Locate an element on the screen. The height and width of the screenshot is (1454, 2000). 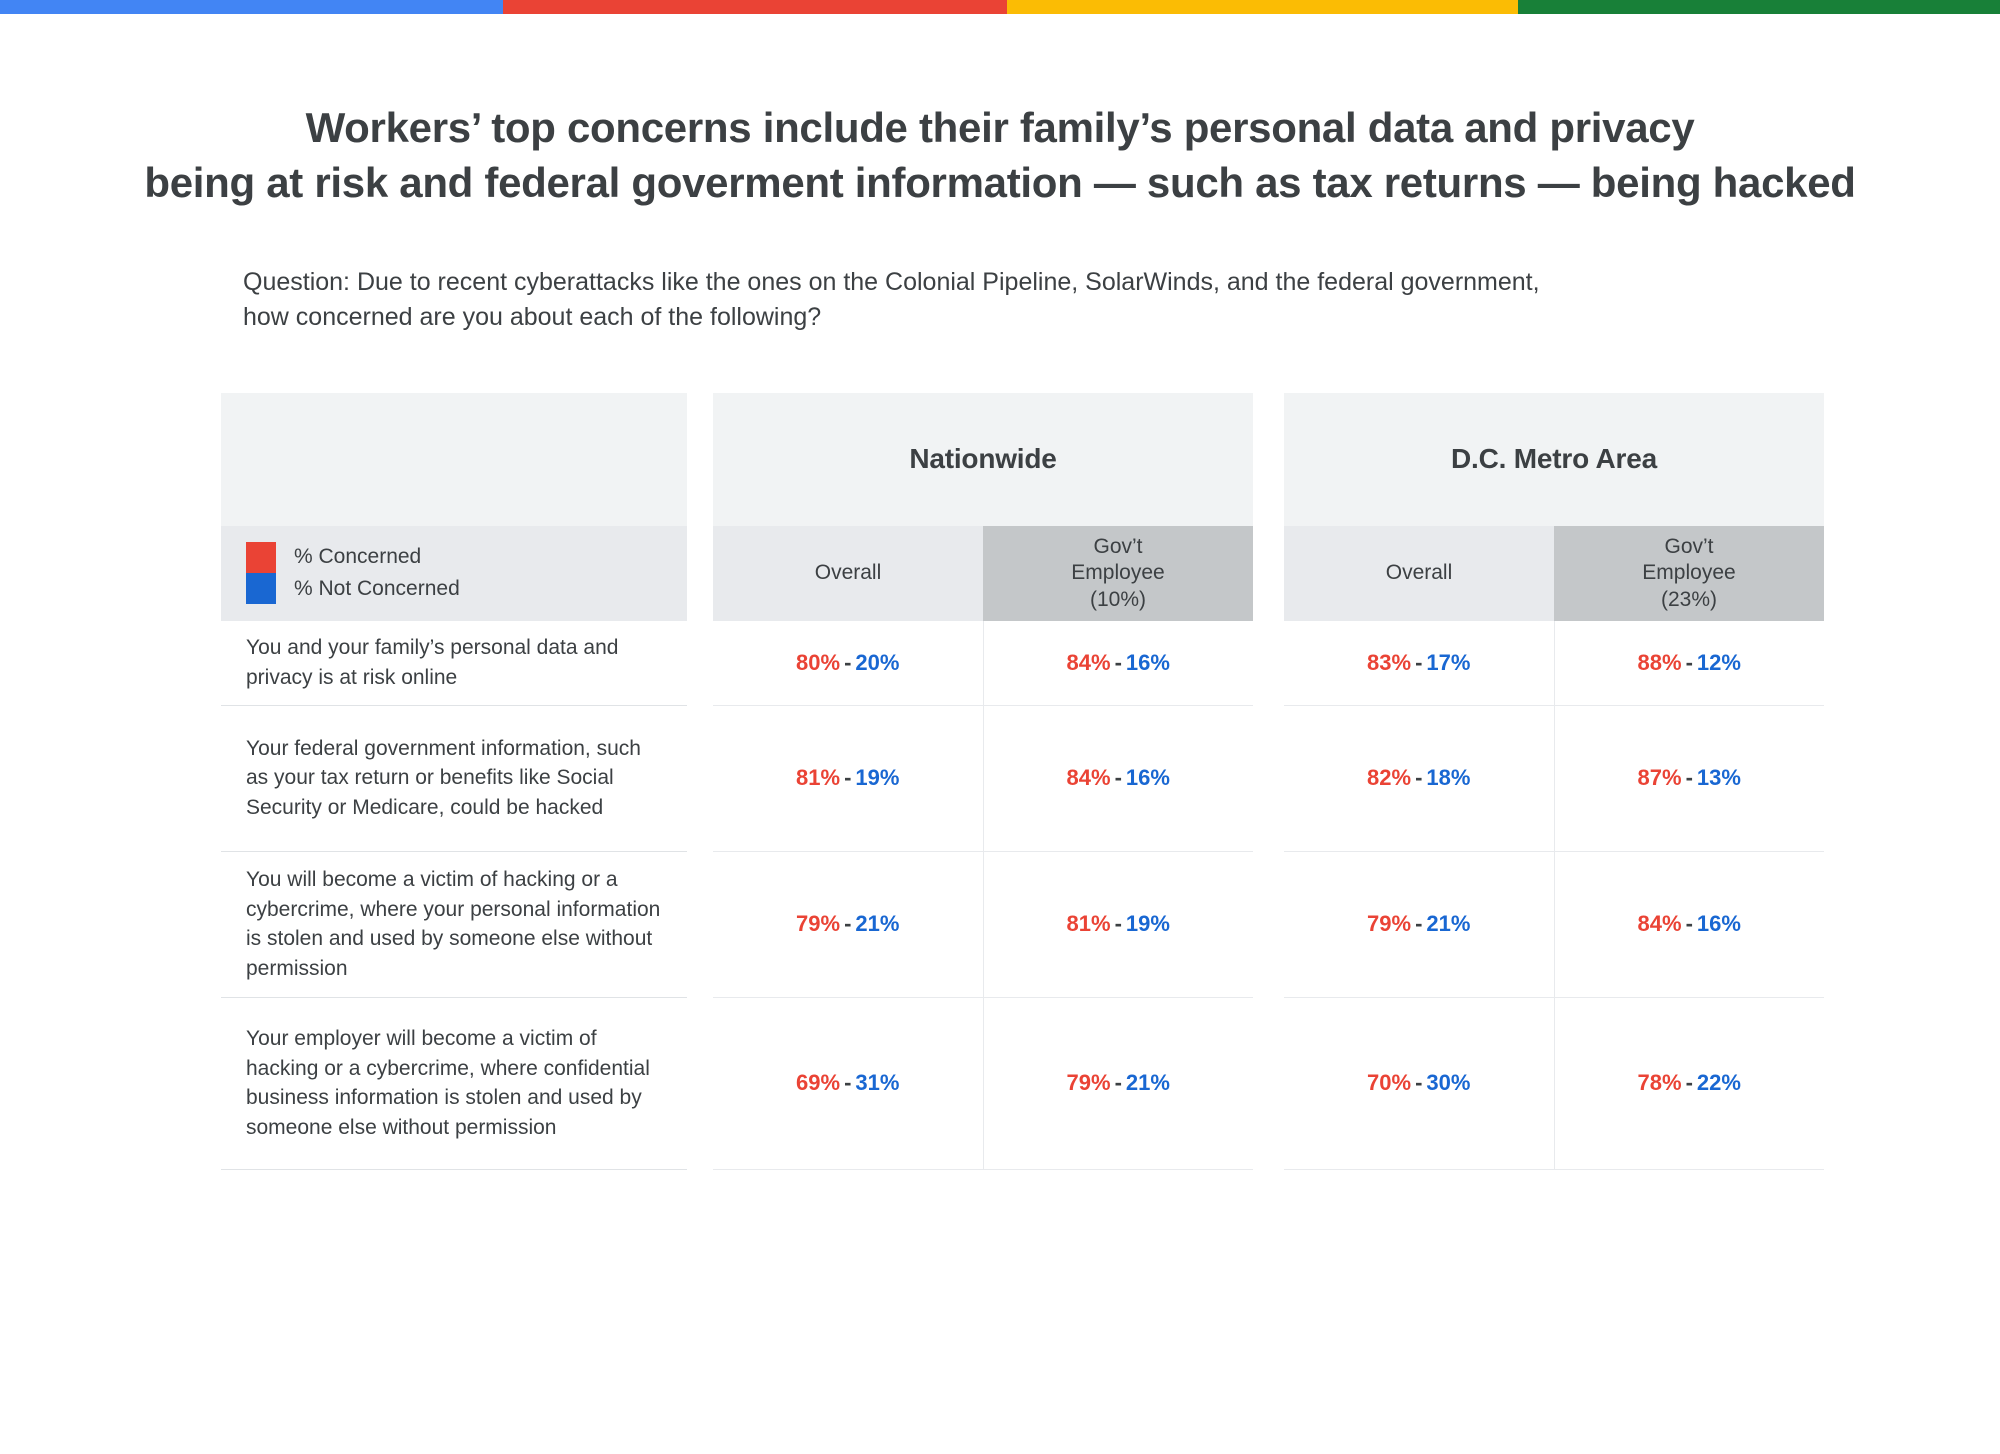
google-color-bar is located at coordinates (1000, 7).